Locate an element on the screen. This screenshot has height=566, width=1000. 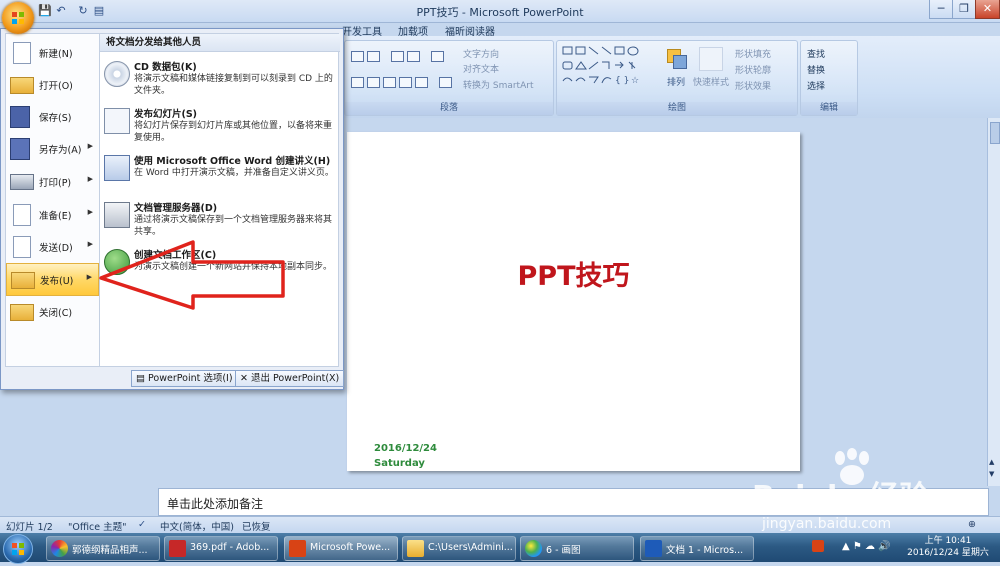
submenu-arrow-icon: ▶ is located at coordinates (89, 277).